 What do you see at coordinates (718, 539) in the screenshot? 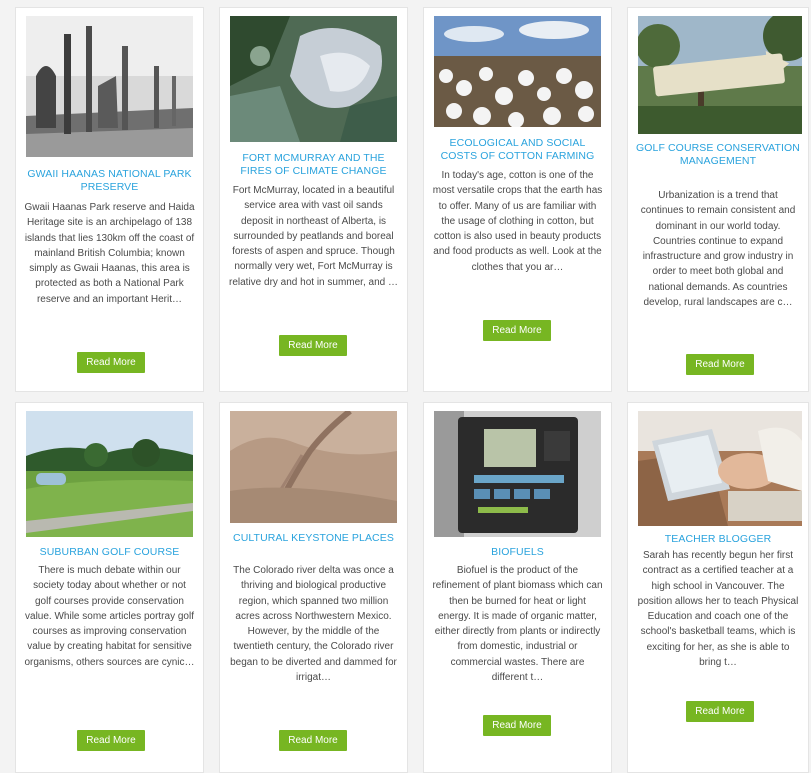
I see `post-title: TEACHER BLOGGER` at bounding box center [718, 539].